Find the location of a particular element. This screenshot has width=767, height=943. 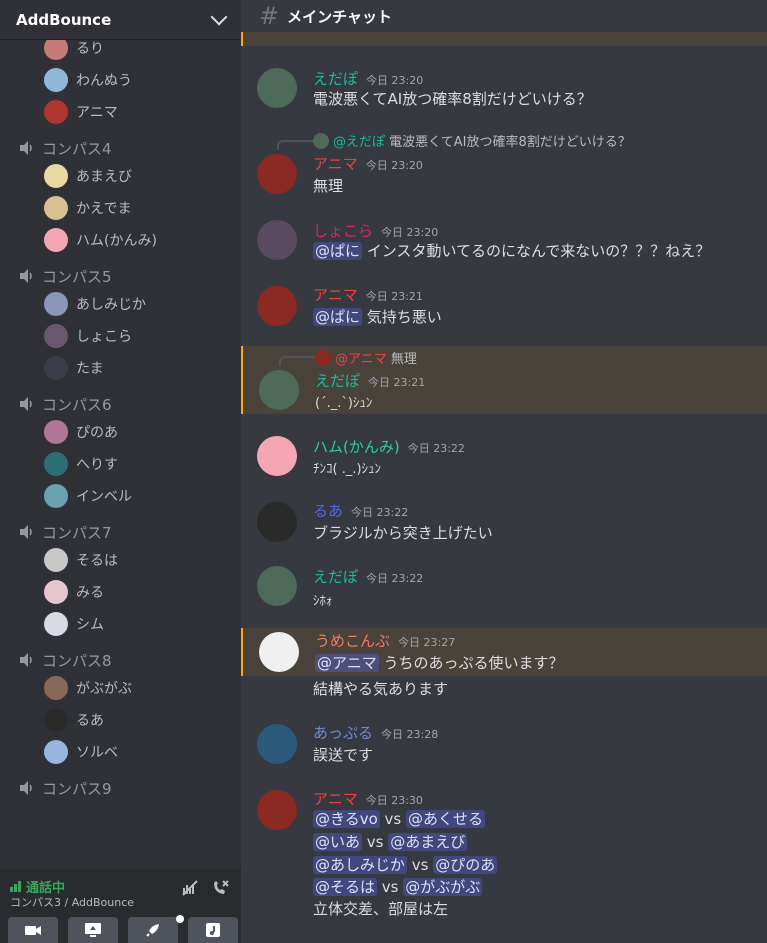

message: えだぽ 今日 23:20 電波悪くてAI放つ確率8割だけどいける？ is located at coordinates (504, 92).